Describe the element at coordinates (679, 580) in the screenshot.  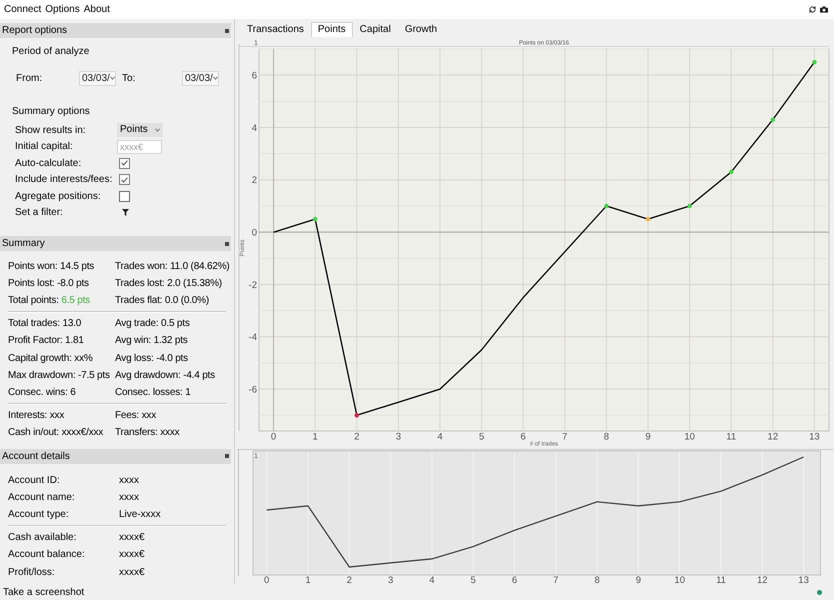
I see `x-tick-label: 10` at that location.